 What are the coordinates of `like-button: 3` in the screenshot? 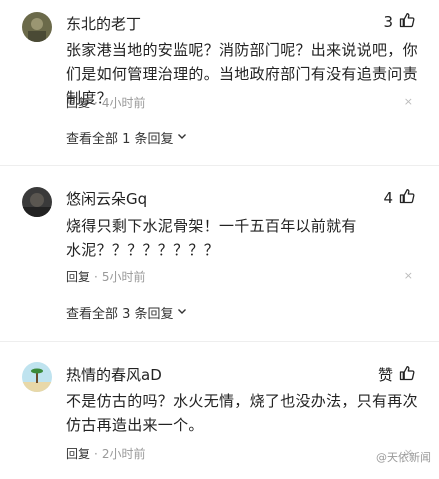 It's located at (399, 22).